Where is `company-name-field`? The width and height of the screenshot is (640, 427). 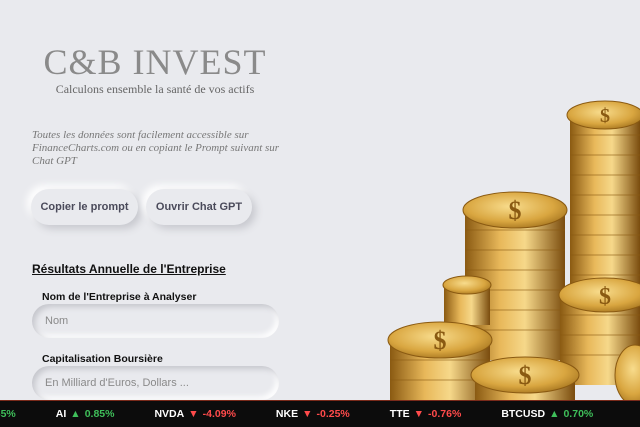
company-name-field is located at coordinates (155, 321).